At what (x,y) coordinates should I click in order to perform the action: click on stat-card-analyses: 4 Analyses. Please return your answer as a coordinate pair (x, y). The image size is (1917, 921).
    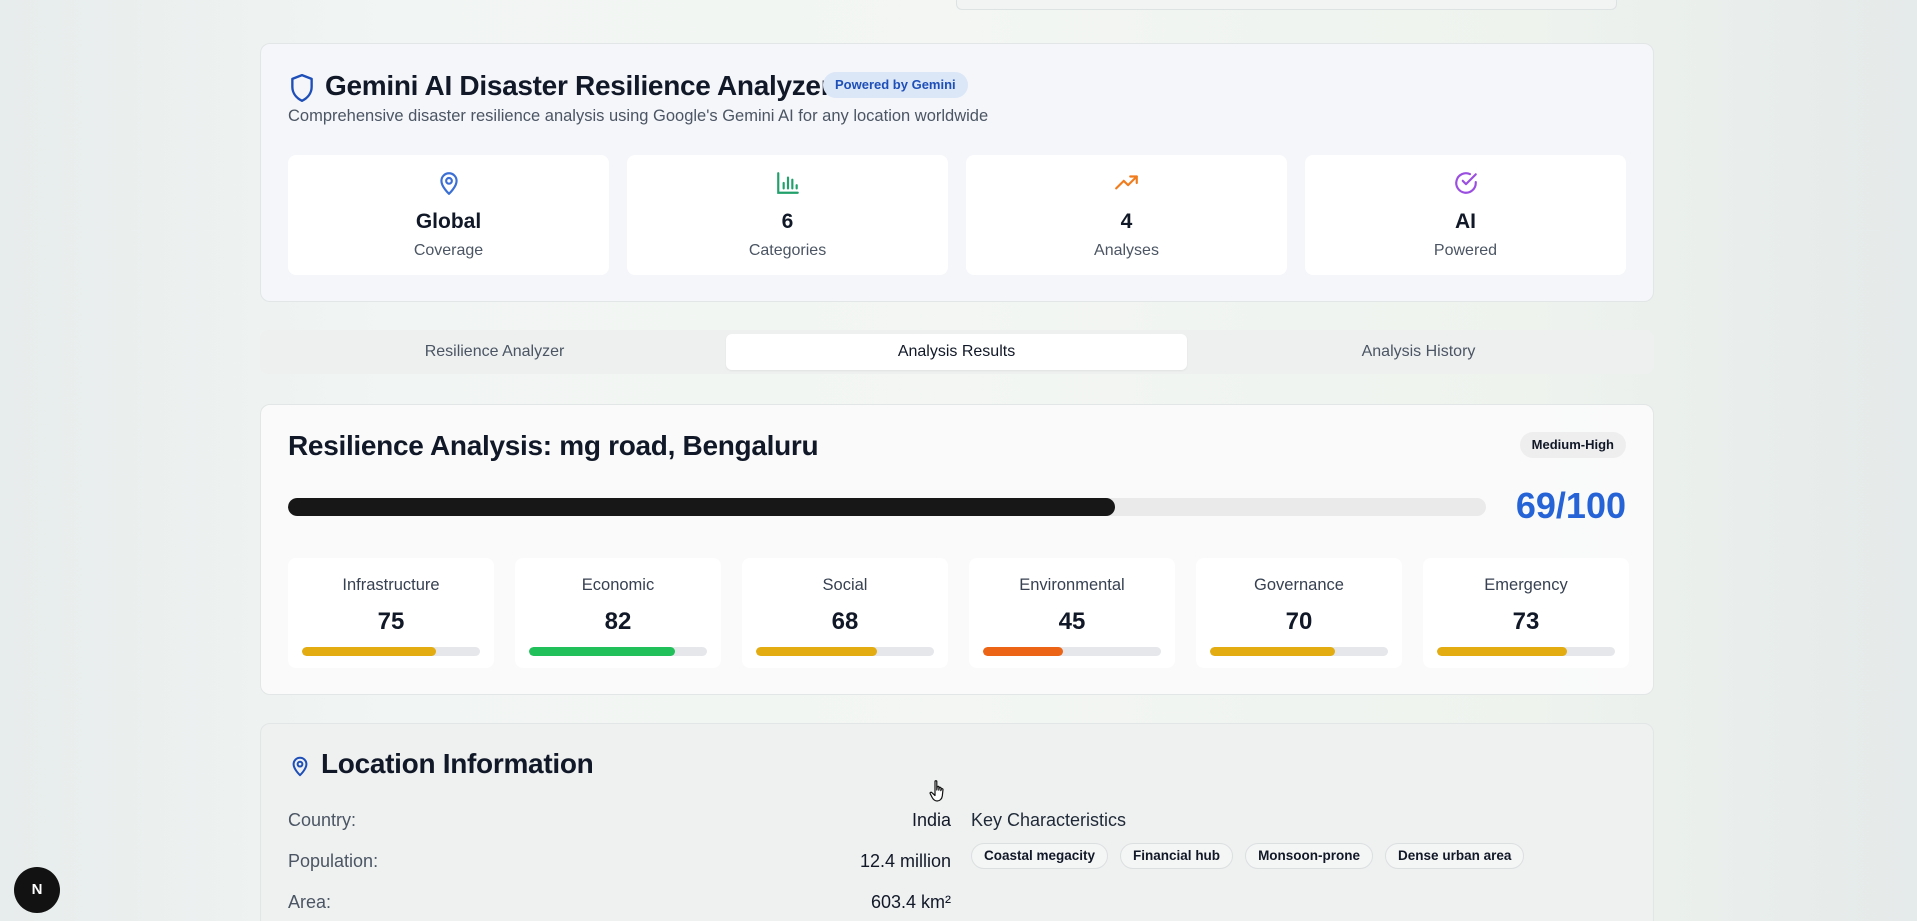
    Looking at the image, I should click on (1126, 215).